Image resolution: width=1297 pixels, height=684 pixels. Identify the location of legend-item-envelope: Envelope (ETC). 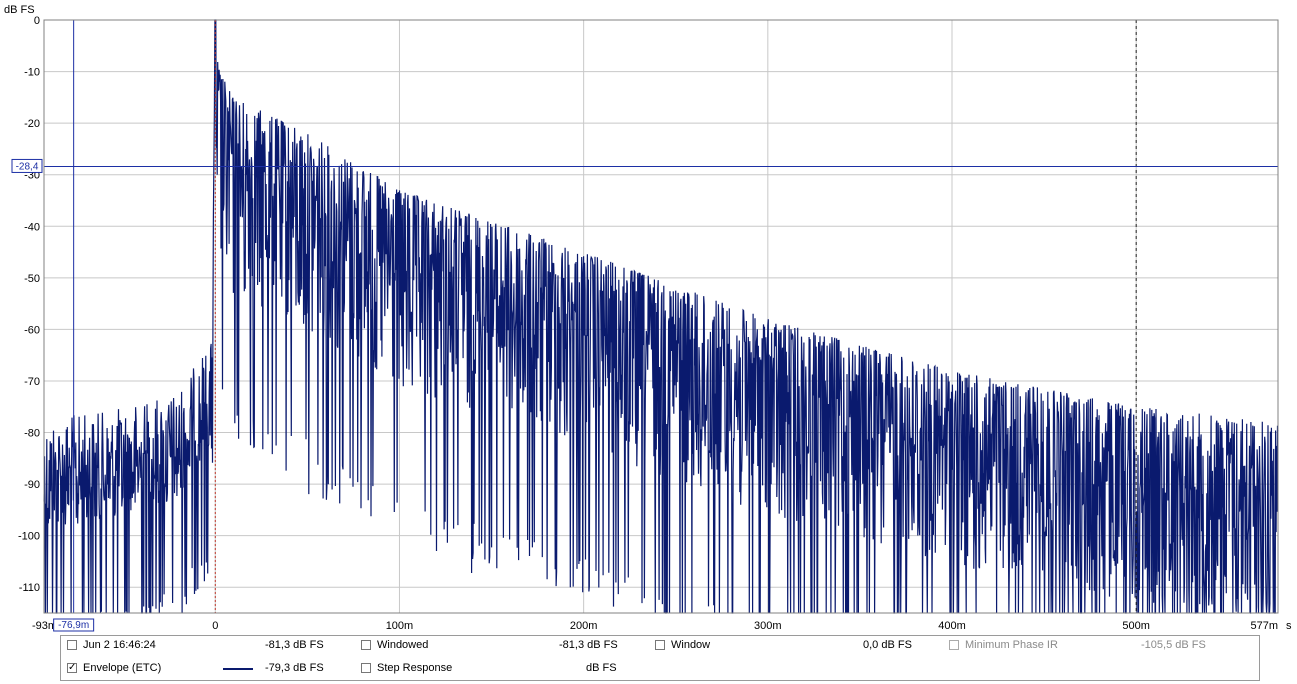
(114, 668).